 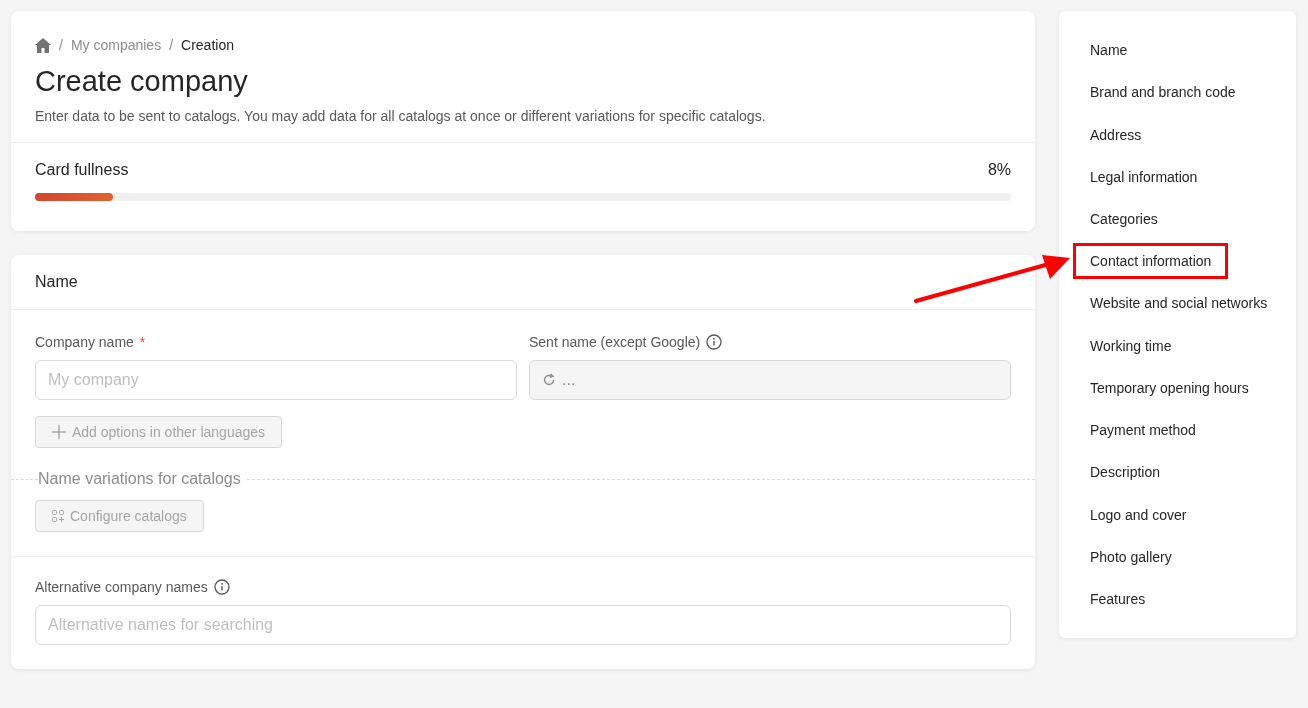 What do you see at coordinates (1177, 472) in the screenshot?
I see `nav-item: Description` at bounding box center [1177, 472].